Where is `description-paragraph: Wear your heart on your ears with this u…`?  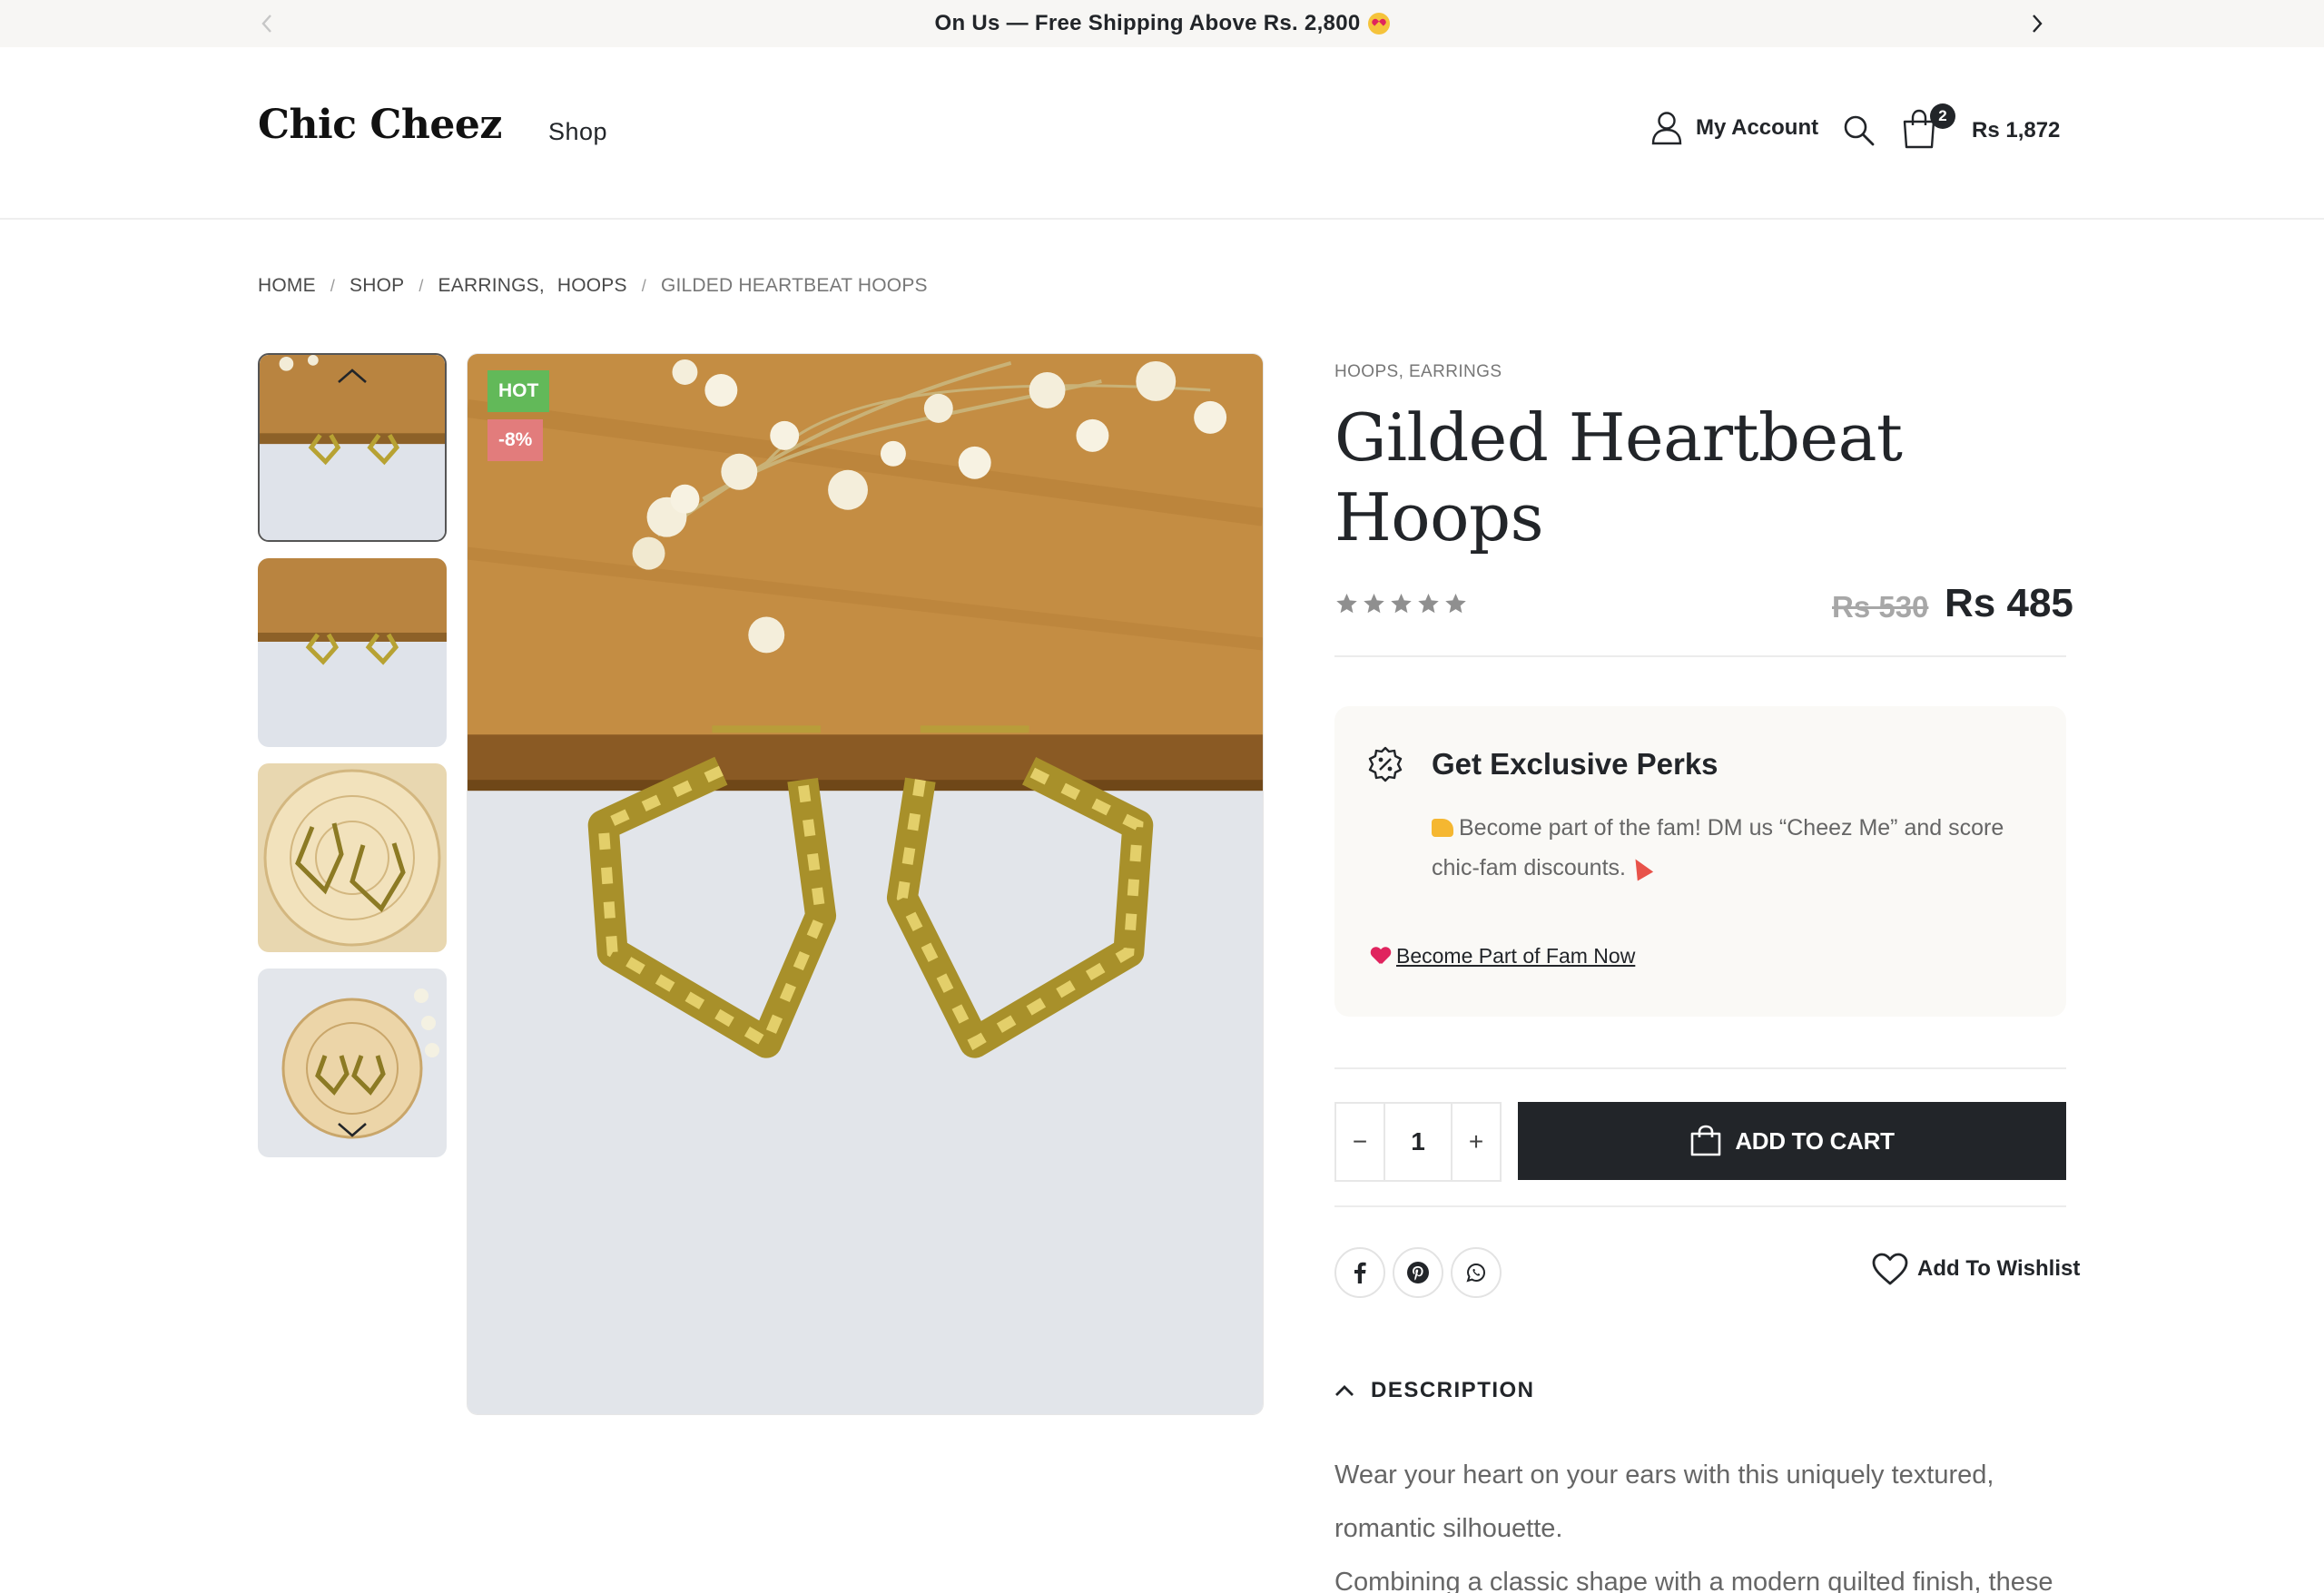
description-paragraph: Wear your heart on your ears with this u… is located at coordinates (1664, 1501).